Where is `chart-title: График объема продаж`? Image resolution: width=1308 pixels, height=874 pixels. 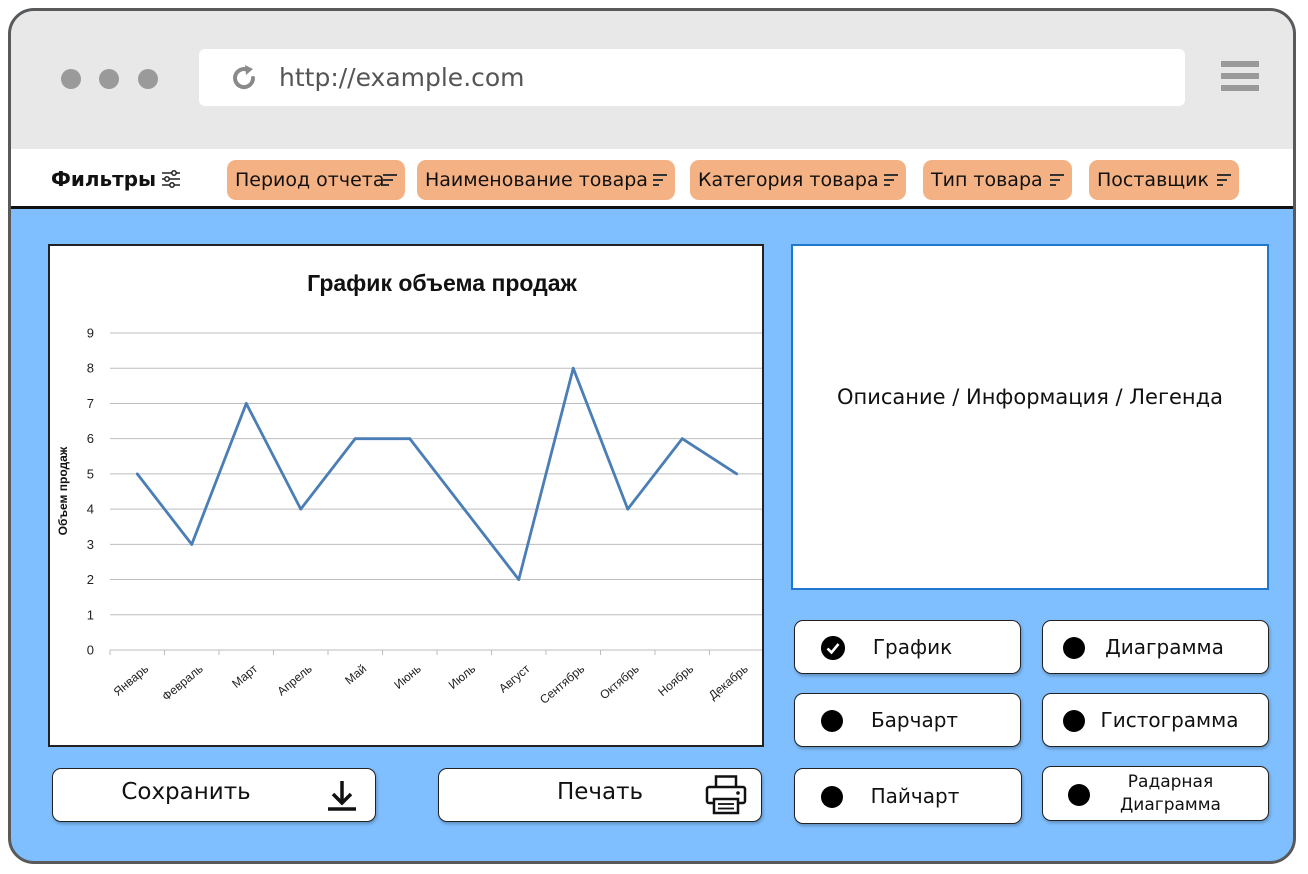
chart-title: График объема продаж is located at coordinates (442, 283).